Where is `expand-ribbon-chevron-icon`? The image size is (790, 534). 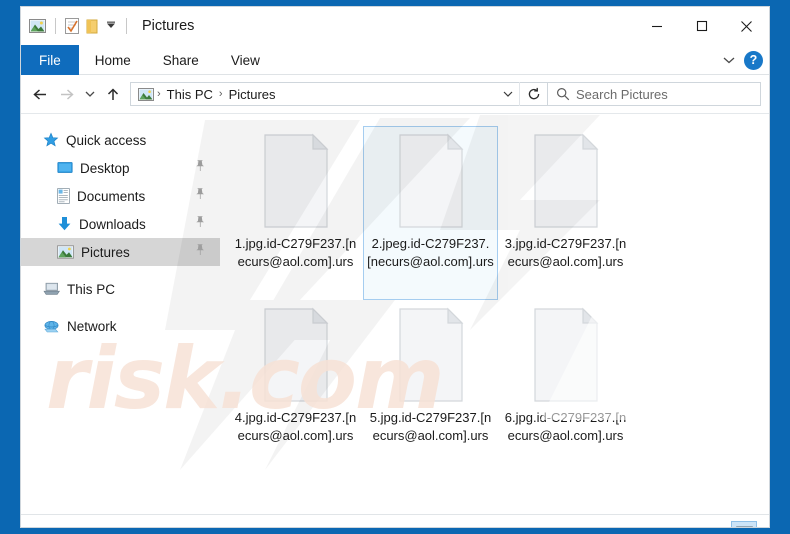 expand-ribbon-chevron-icon is located at coordinates (729, 60).